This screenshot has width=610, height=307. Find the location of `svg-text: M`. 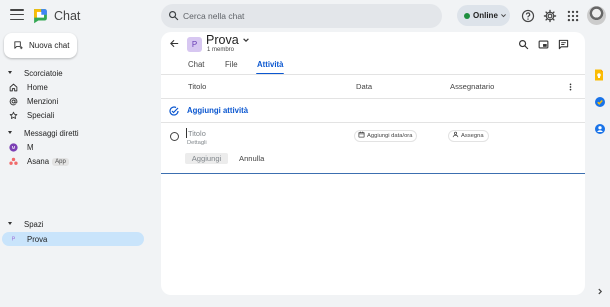

svg-text: M is located at coordinates (14, 147).